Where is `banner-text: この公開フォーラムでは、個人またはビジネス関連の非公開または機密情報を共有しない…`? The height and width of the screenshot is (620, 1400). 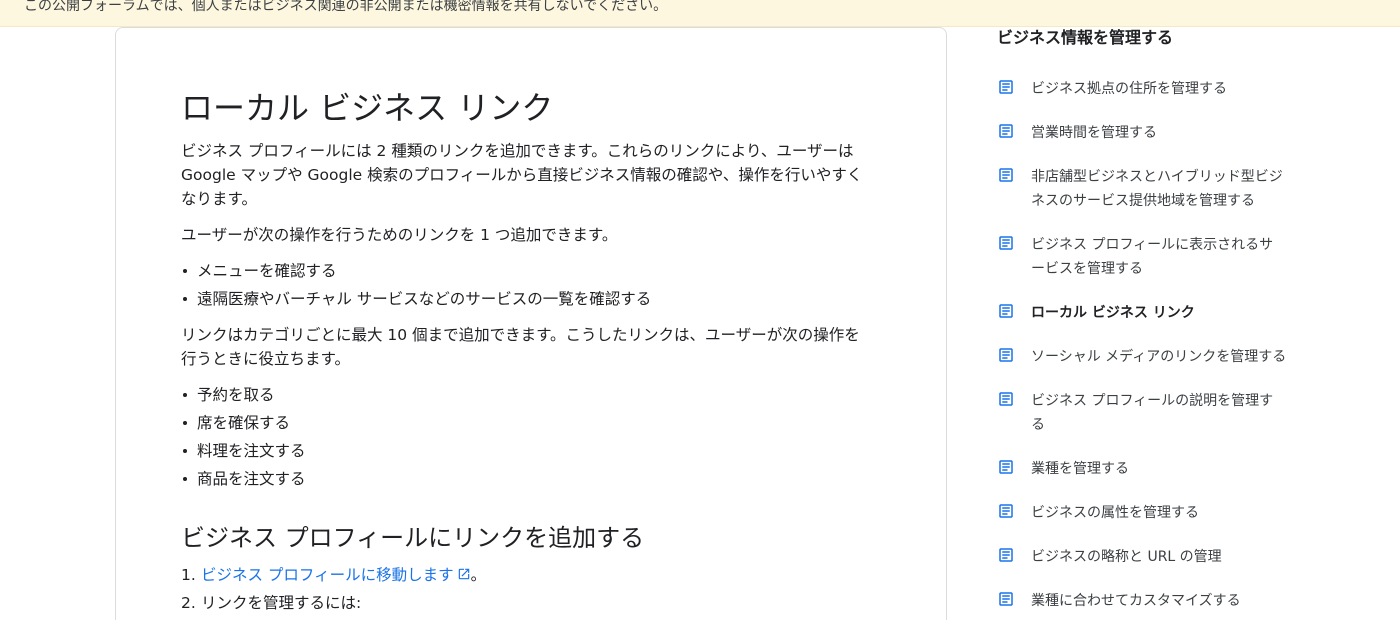 banner-text: この公開フォーラムでは、個人またはビジネス関連の非公開または機密情報を共有しない… is located at coordinates (346, 7).